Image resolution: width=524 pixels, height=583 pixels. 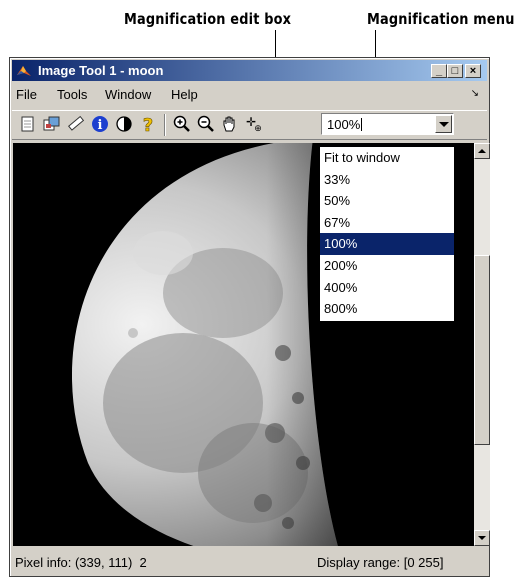 What do you see at coordinates (76, 124) in the screenshot?
I see `ruler-icon` at bounding box center [76, 124].